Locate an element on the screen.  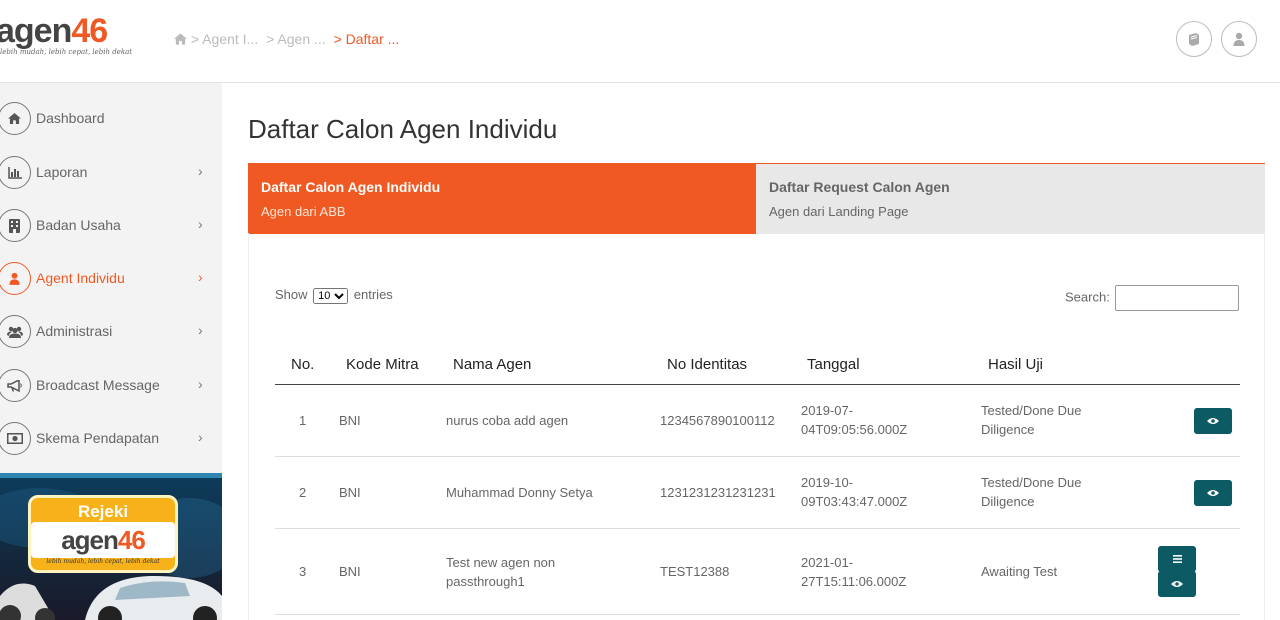
column-header-no-identitas: No Identitas is located at coordinates (707, 364).